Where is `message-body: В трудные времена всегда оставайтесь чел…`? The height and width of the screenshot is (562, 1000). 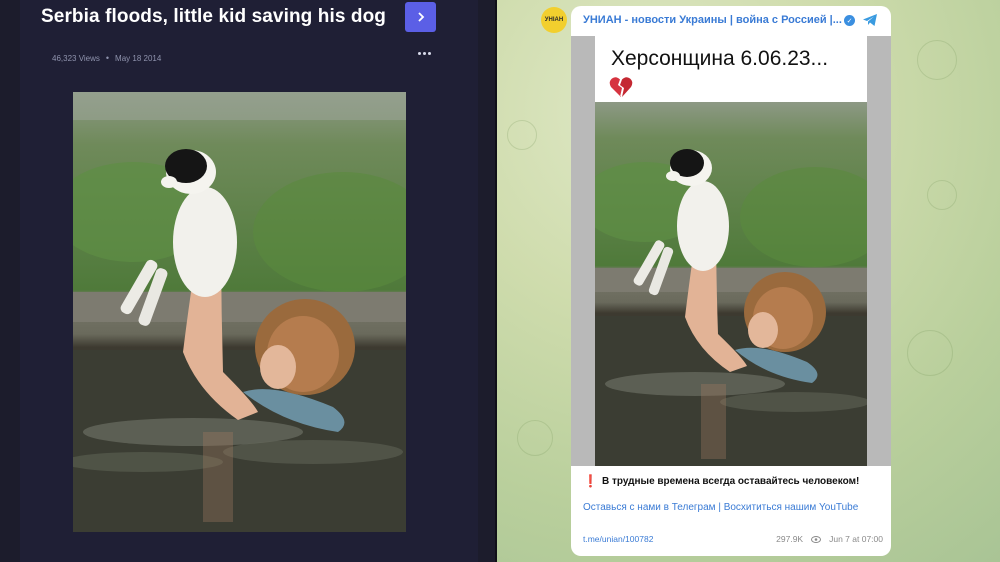 message-body: В трудные времена всегда оставайтесь чел… is located at coordinates (730, 481).